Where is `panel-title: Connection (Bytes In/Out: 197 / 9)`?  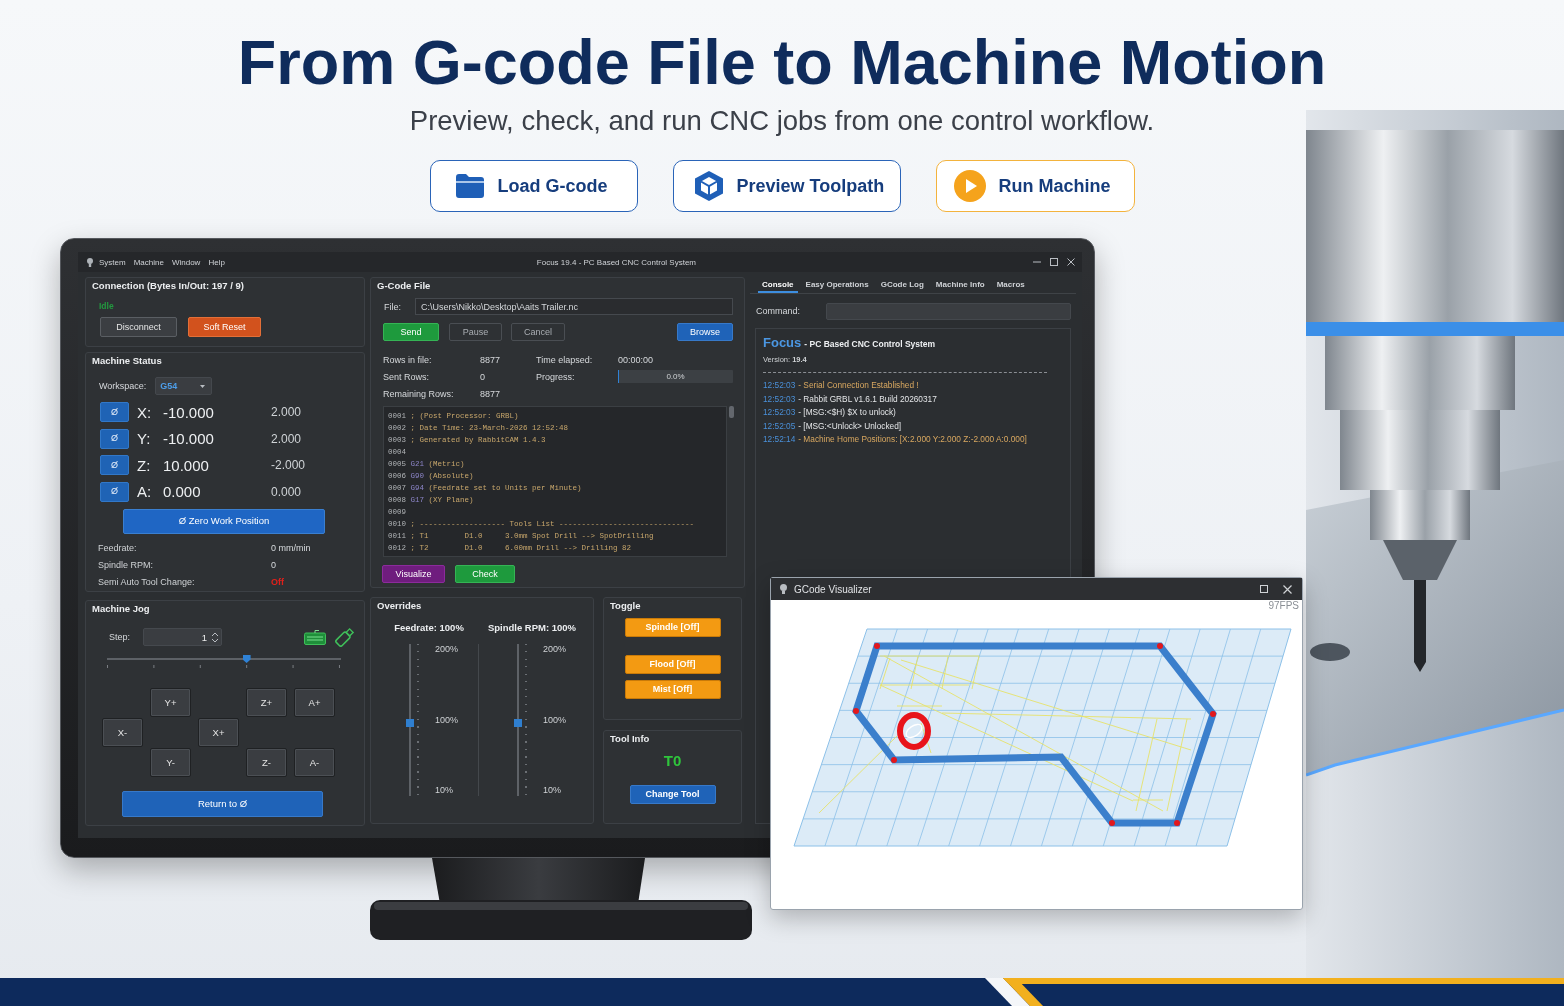
panel-title: Connection (Bytes In/Out: 197 / 9) is located at coordinates (168, 286).